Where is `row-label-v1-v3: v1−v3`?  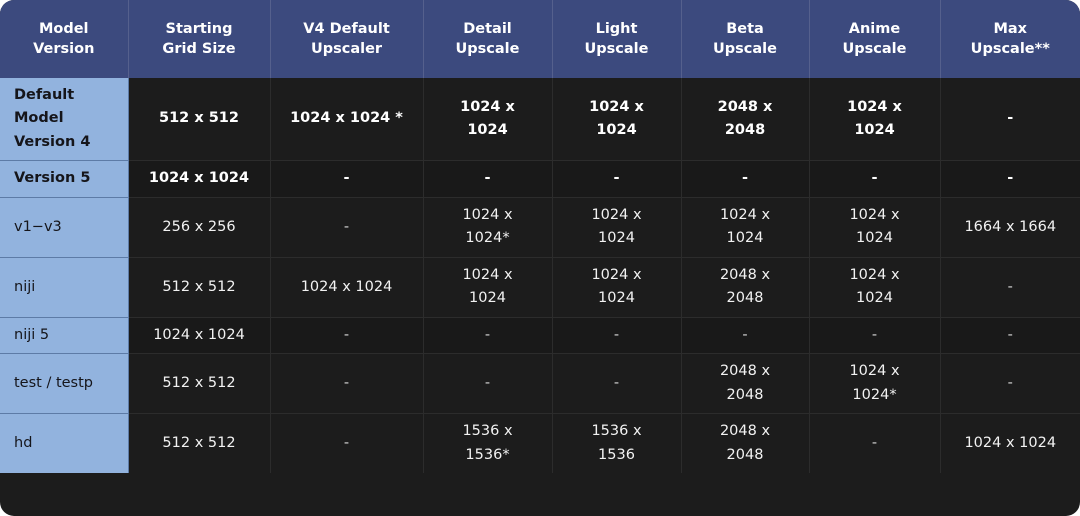 row-label-v1-v3: v1−v3 is located at coordinates (64, 227).